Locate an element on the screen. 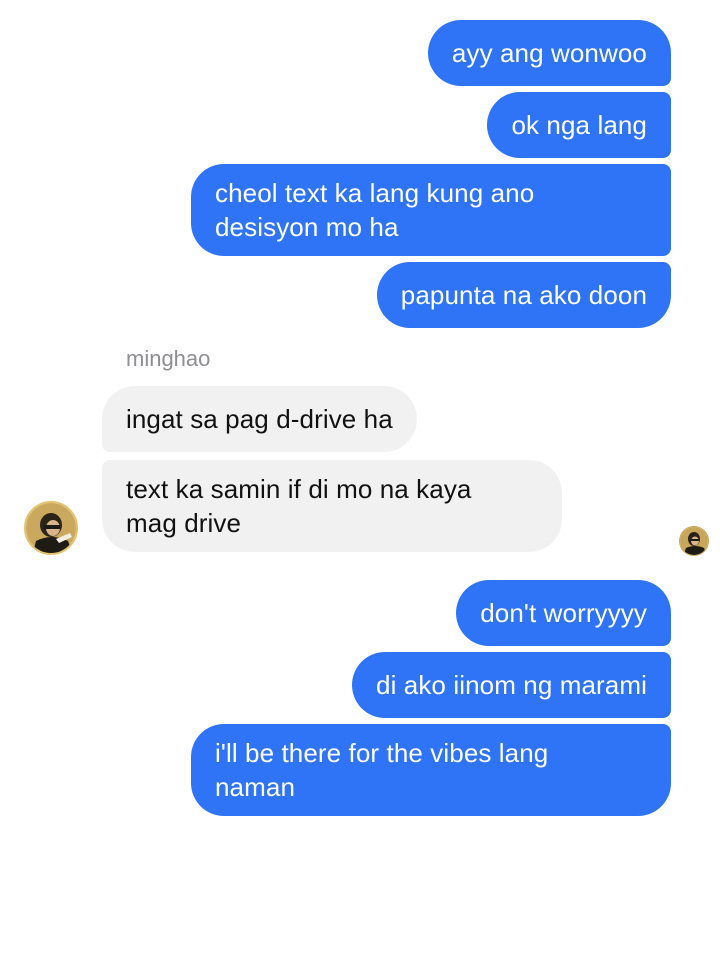 The image size is (720, 976). sender-avatar-icon is located at coordinates (51, 528).